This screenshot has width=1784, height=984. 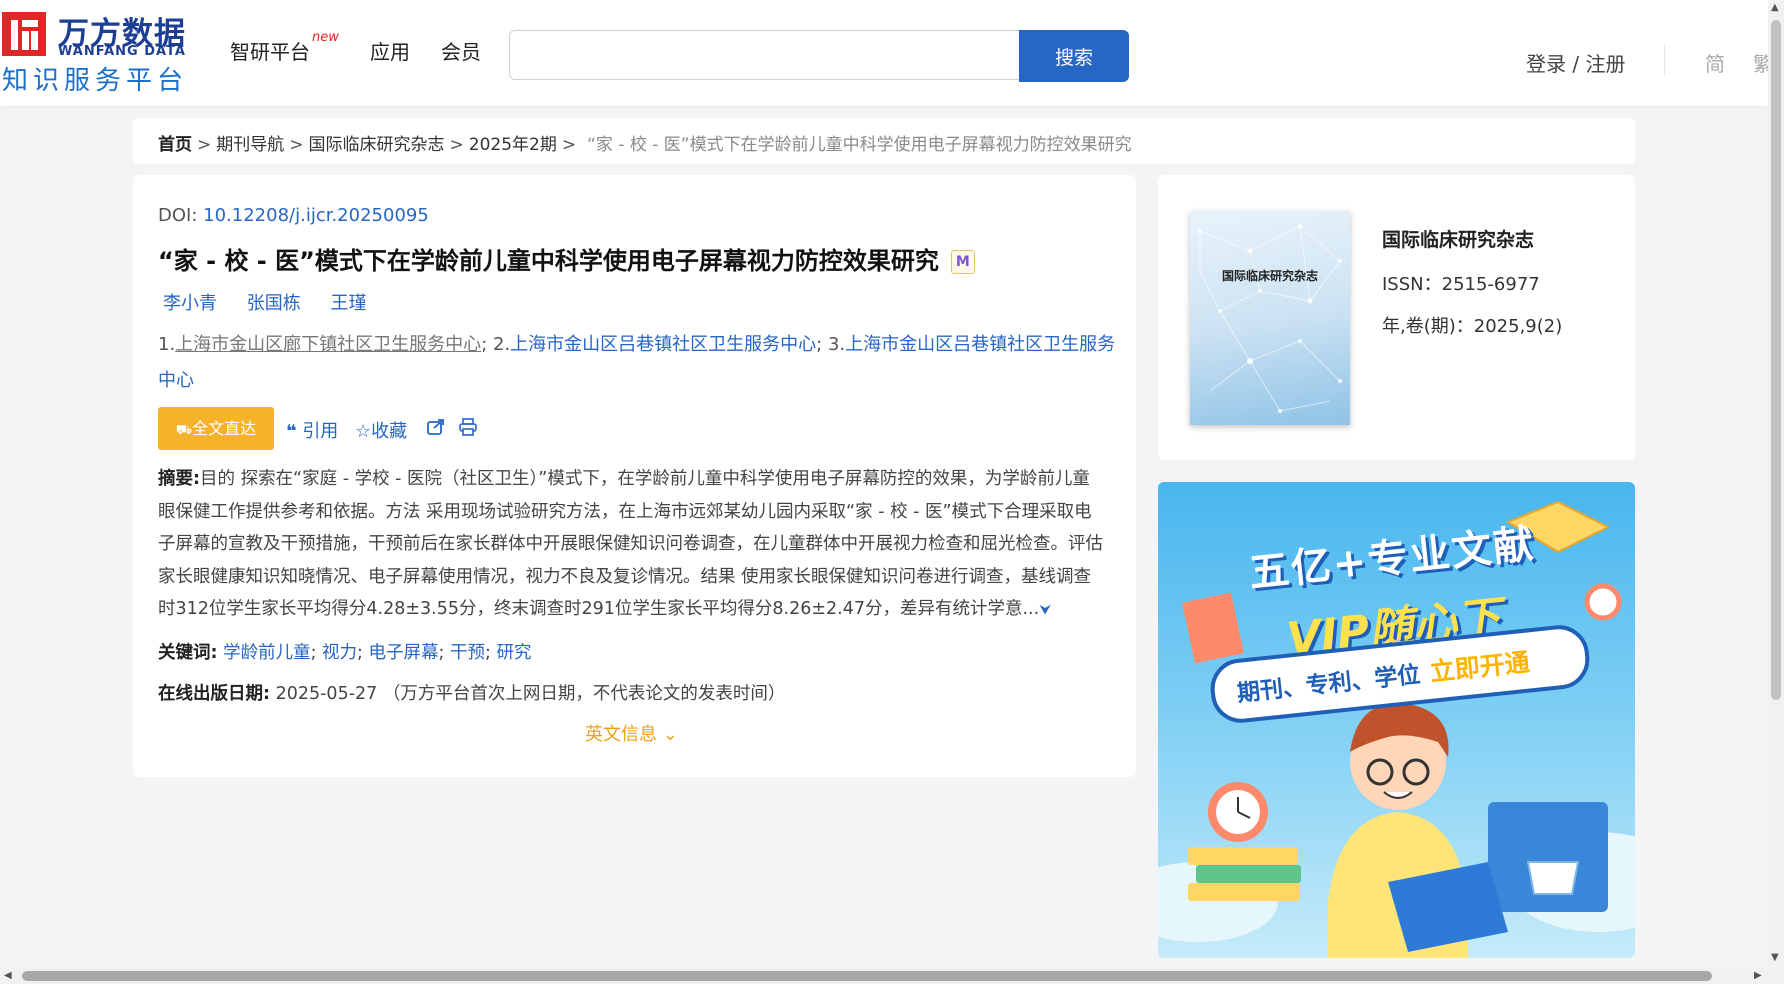 What do you see at coordinates (250, 145) in the screenshot?
I see `breadcrumb-journal-nav: 期刊导航` at bounding box center [250, 145].